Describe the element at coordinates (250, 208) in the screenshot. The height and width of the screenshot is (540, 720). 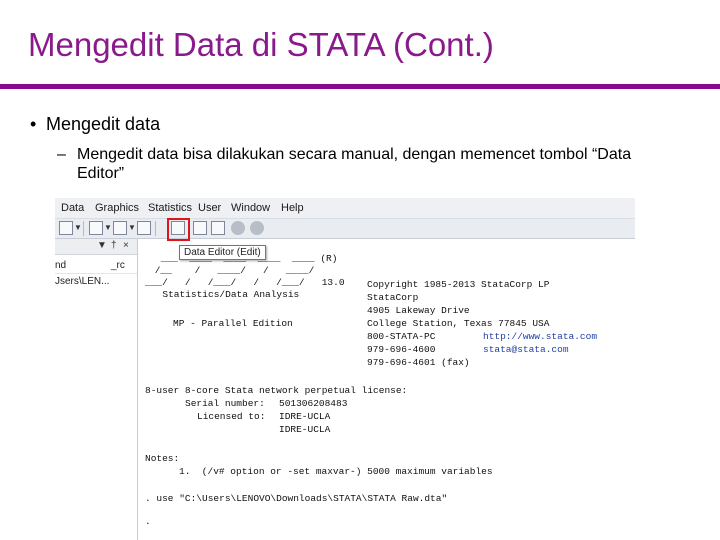
I see `menu-window: Window` at that location.